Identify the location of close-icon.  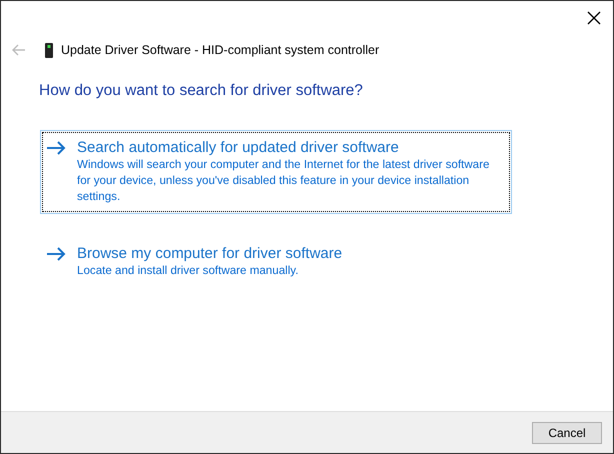
(594, 18).